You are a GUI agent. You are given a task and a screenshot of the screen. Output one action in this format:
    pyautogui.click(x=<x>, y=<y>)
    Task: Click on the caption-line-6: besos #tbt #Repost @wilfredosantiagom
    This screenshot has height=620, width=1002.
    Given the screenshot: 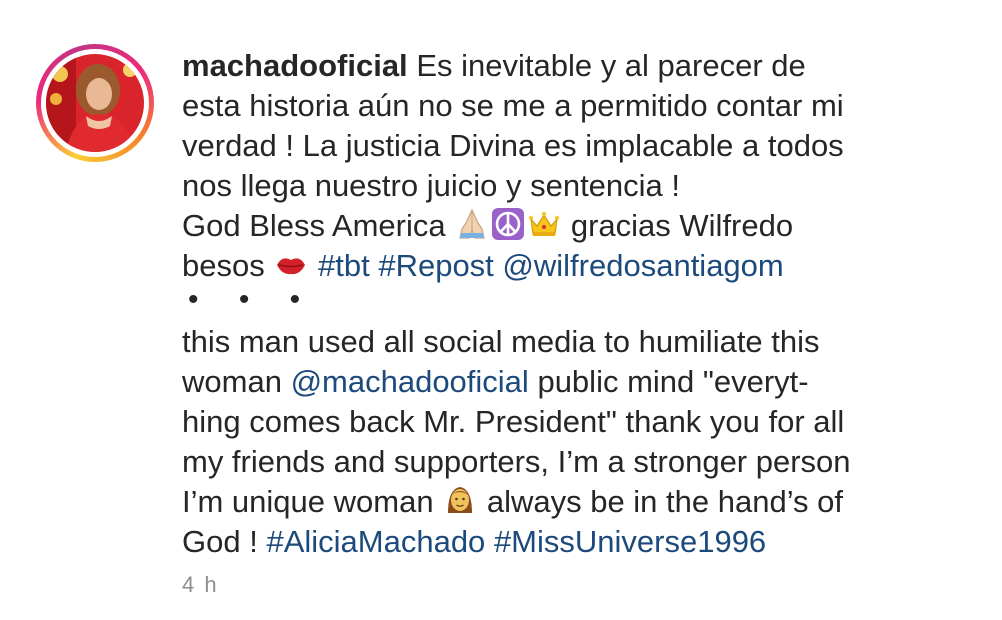 What is the action you would take?
    pyautogui.click(x=577, y=266)
    